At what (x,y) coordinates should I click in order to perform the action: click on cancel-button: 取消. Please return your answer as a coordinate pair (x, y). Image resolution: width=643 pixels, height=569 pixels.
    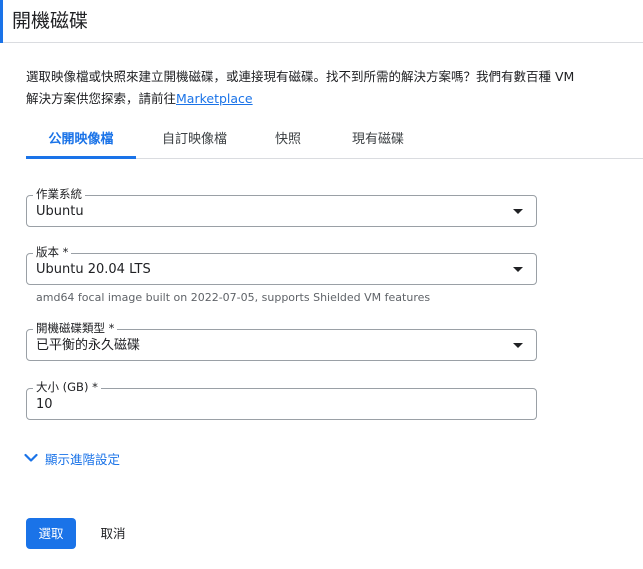
    Looking at the image, I should click on (113, 533).